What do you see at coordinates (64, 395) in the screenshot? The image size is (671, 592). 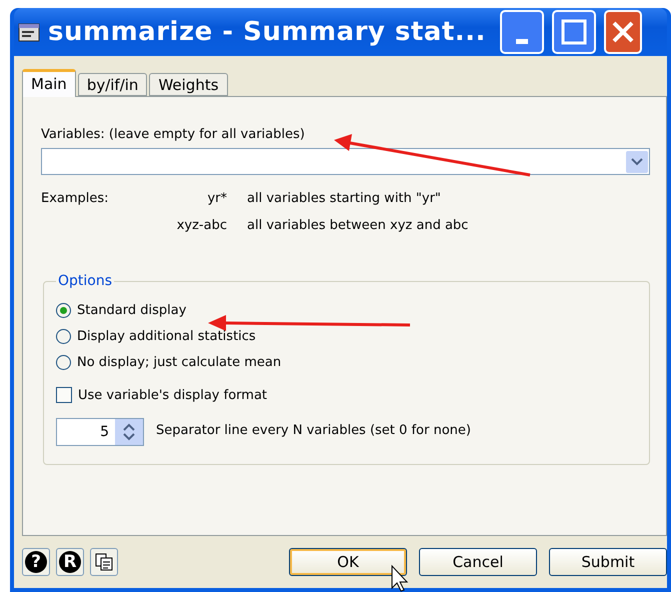 I see `checkbox` at bounding box center [64, 395].